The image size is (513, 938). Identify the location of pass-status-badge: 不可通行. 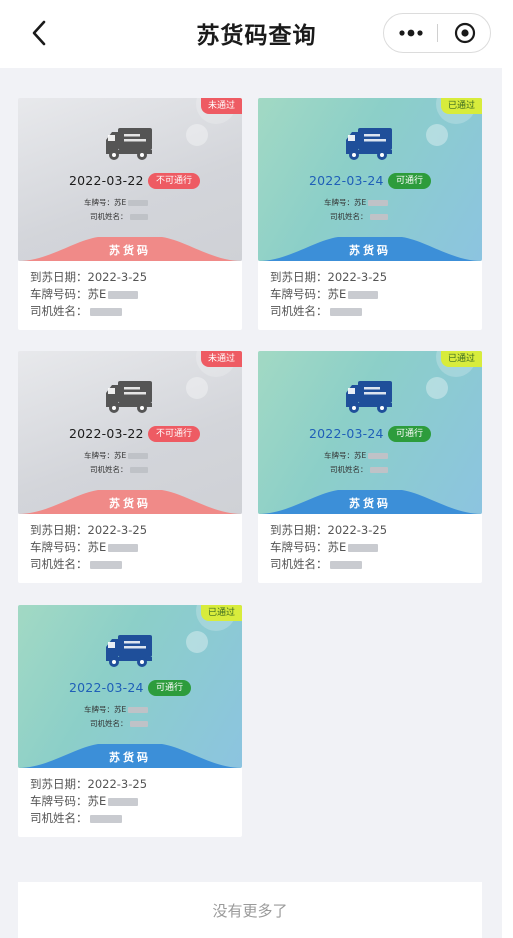
(174, 434).